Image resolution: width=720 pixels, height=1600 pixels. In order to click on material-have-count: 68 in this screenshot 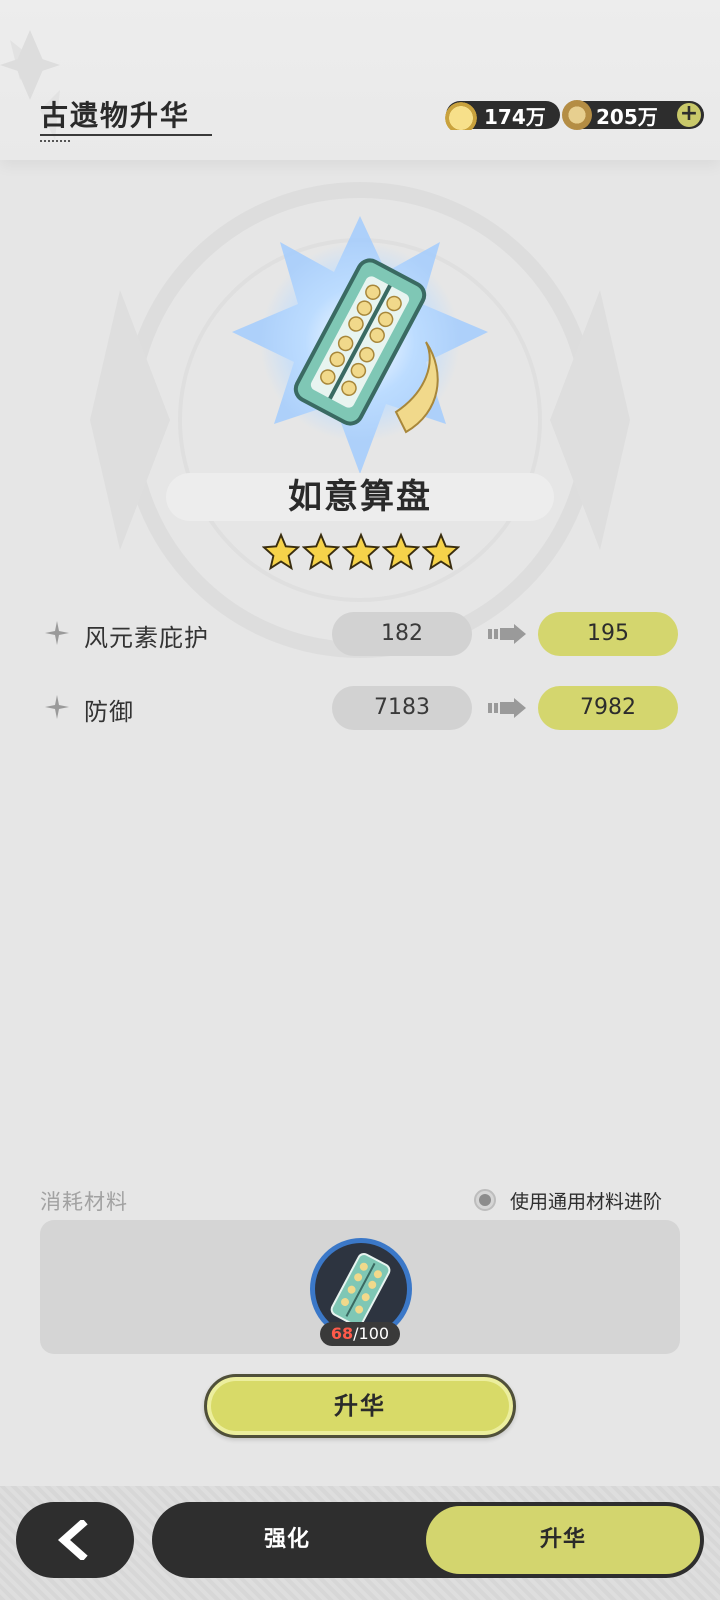, I will do `click(342, 1333)`.